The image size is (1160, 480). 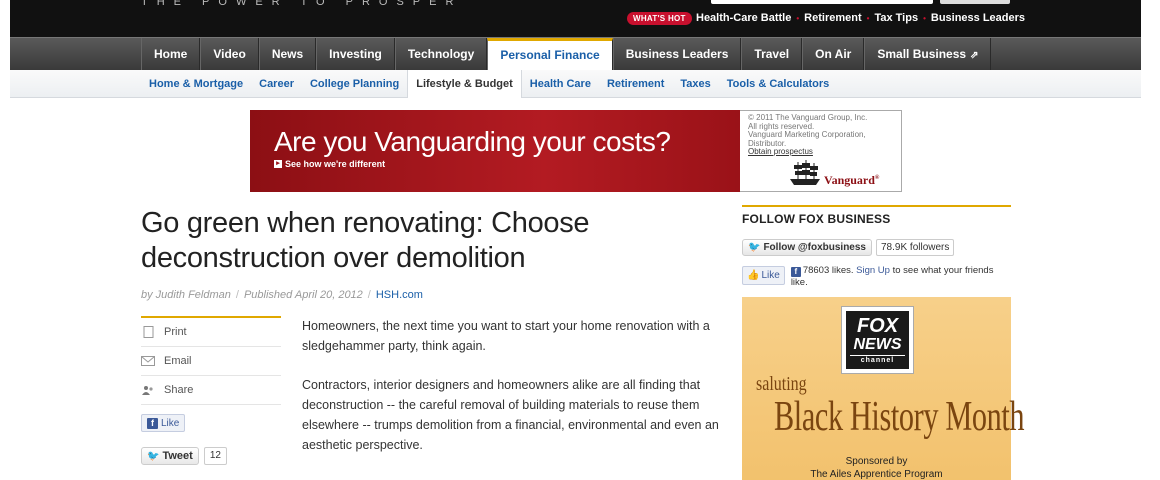 What do you see at coordinates (635, 84) in the screenshot?
I see `subnav-retirement: Retirement` at bounding box center [635, 84].